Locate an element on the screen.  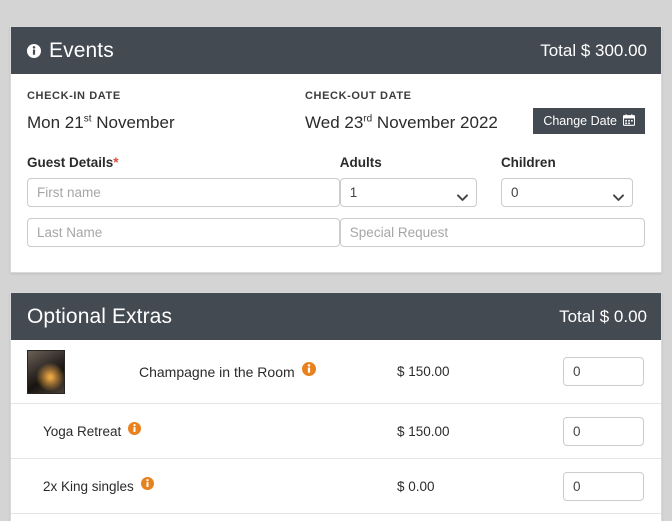
children-col: Children 0 is located at coordinates (572, 181).